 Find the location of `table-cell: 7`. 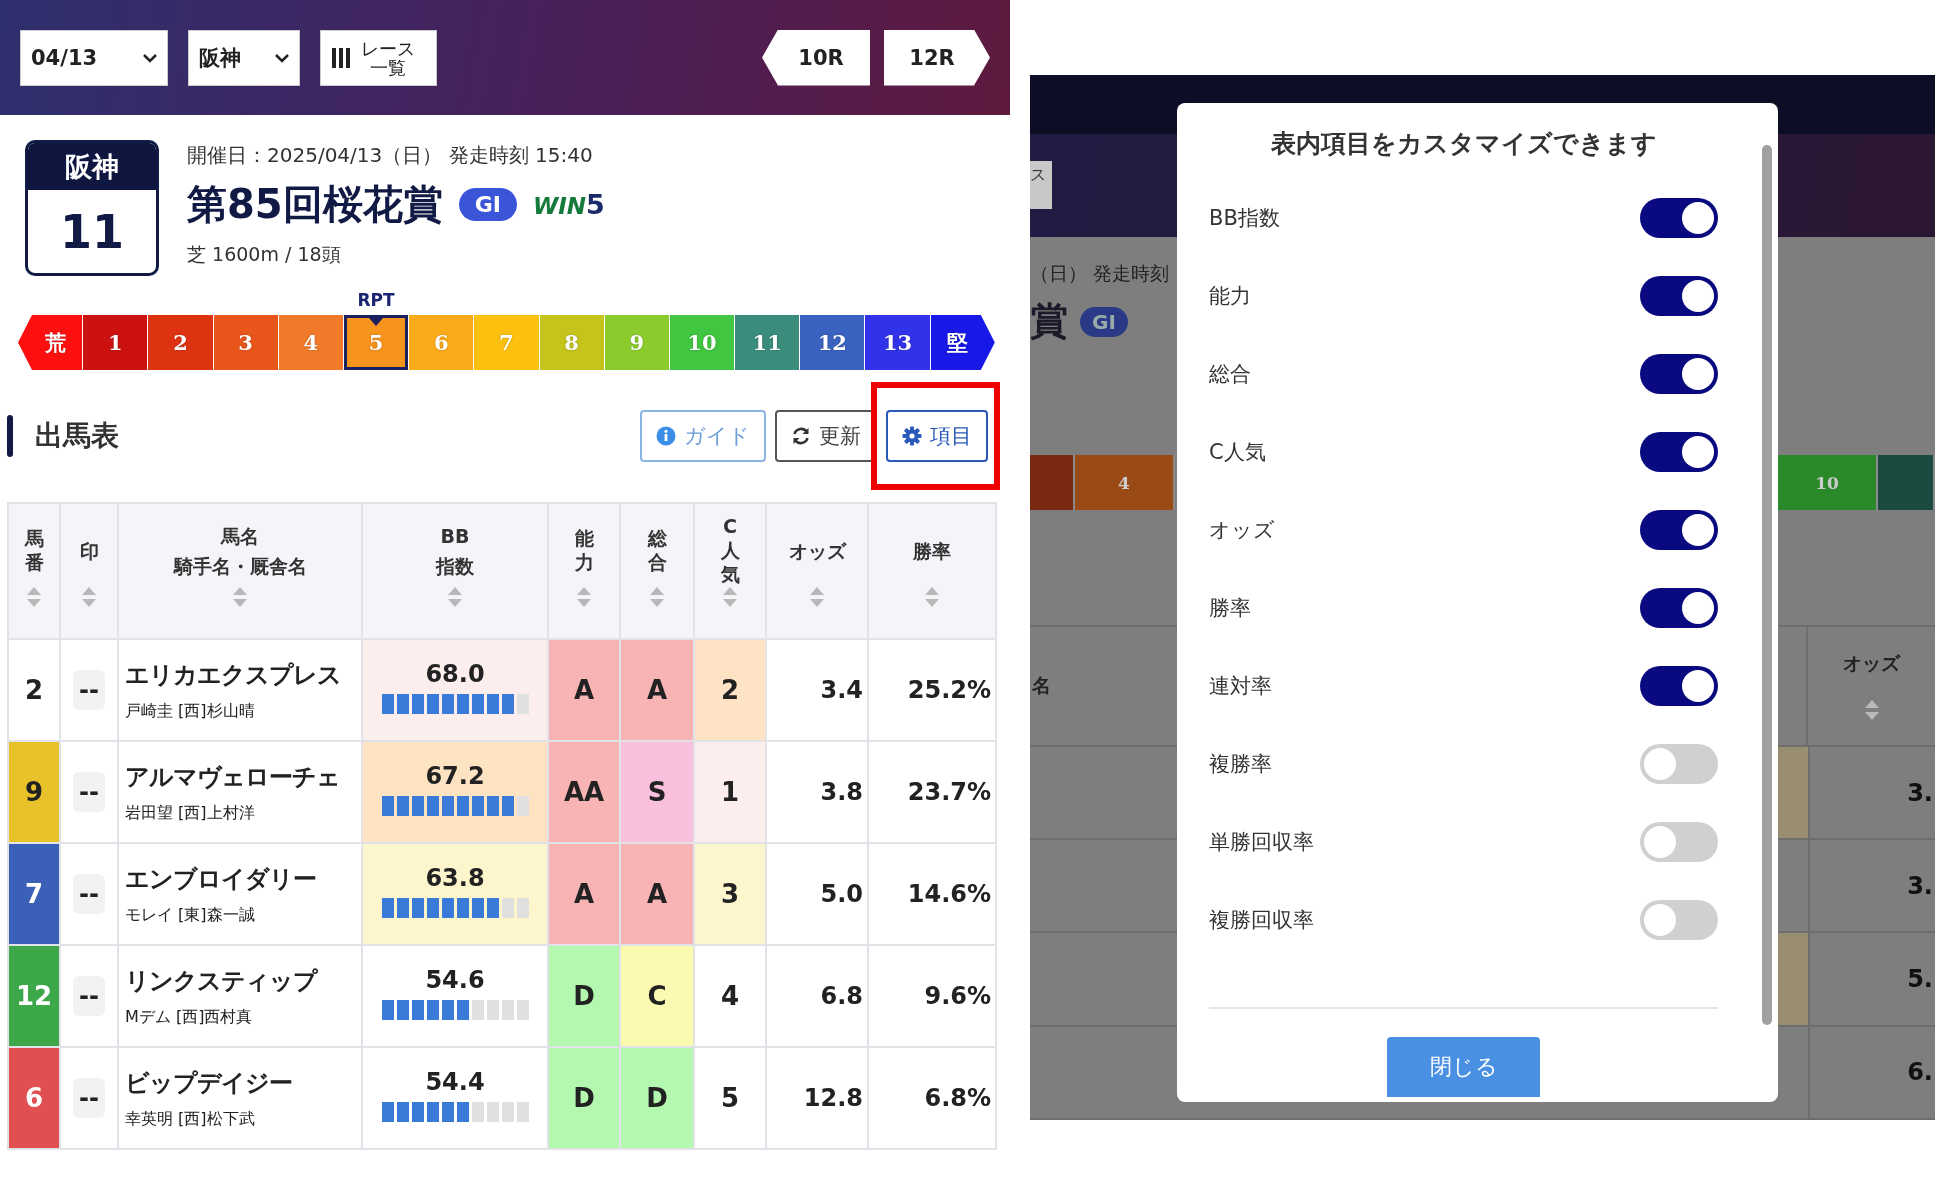

table-cell: 7 is located at coordinates (34, 894).